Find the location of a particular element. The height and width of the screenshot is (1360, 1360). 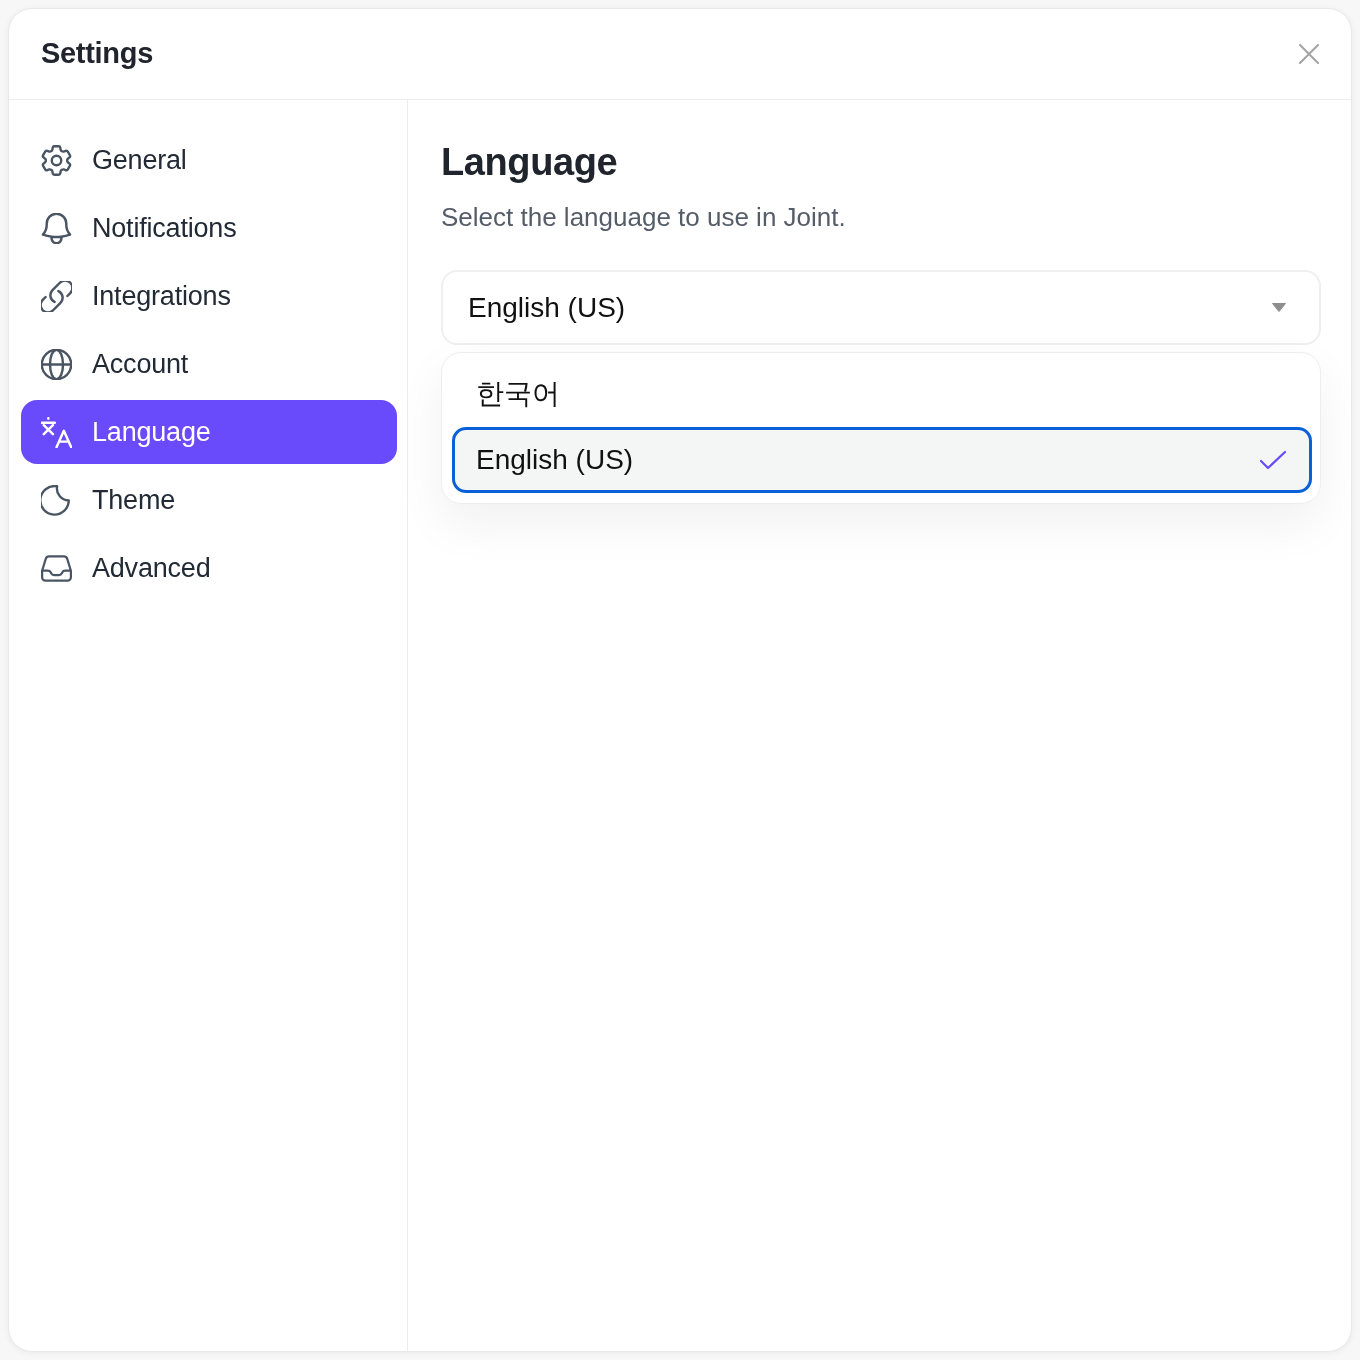

inbox-icon is located at coordinates (56, 568).